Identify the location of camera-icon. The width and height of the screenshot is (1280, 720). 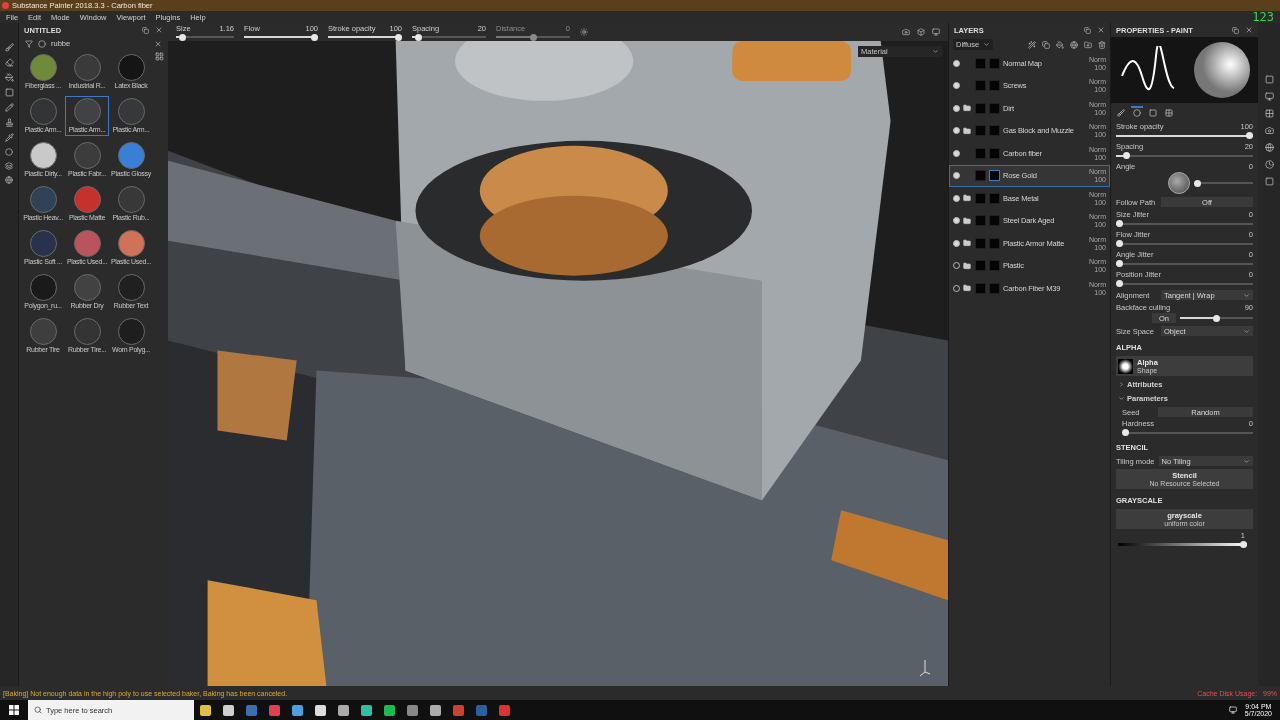
(906, 32).